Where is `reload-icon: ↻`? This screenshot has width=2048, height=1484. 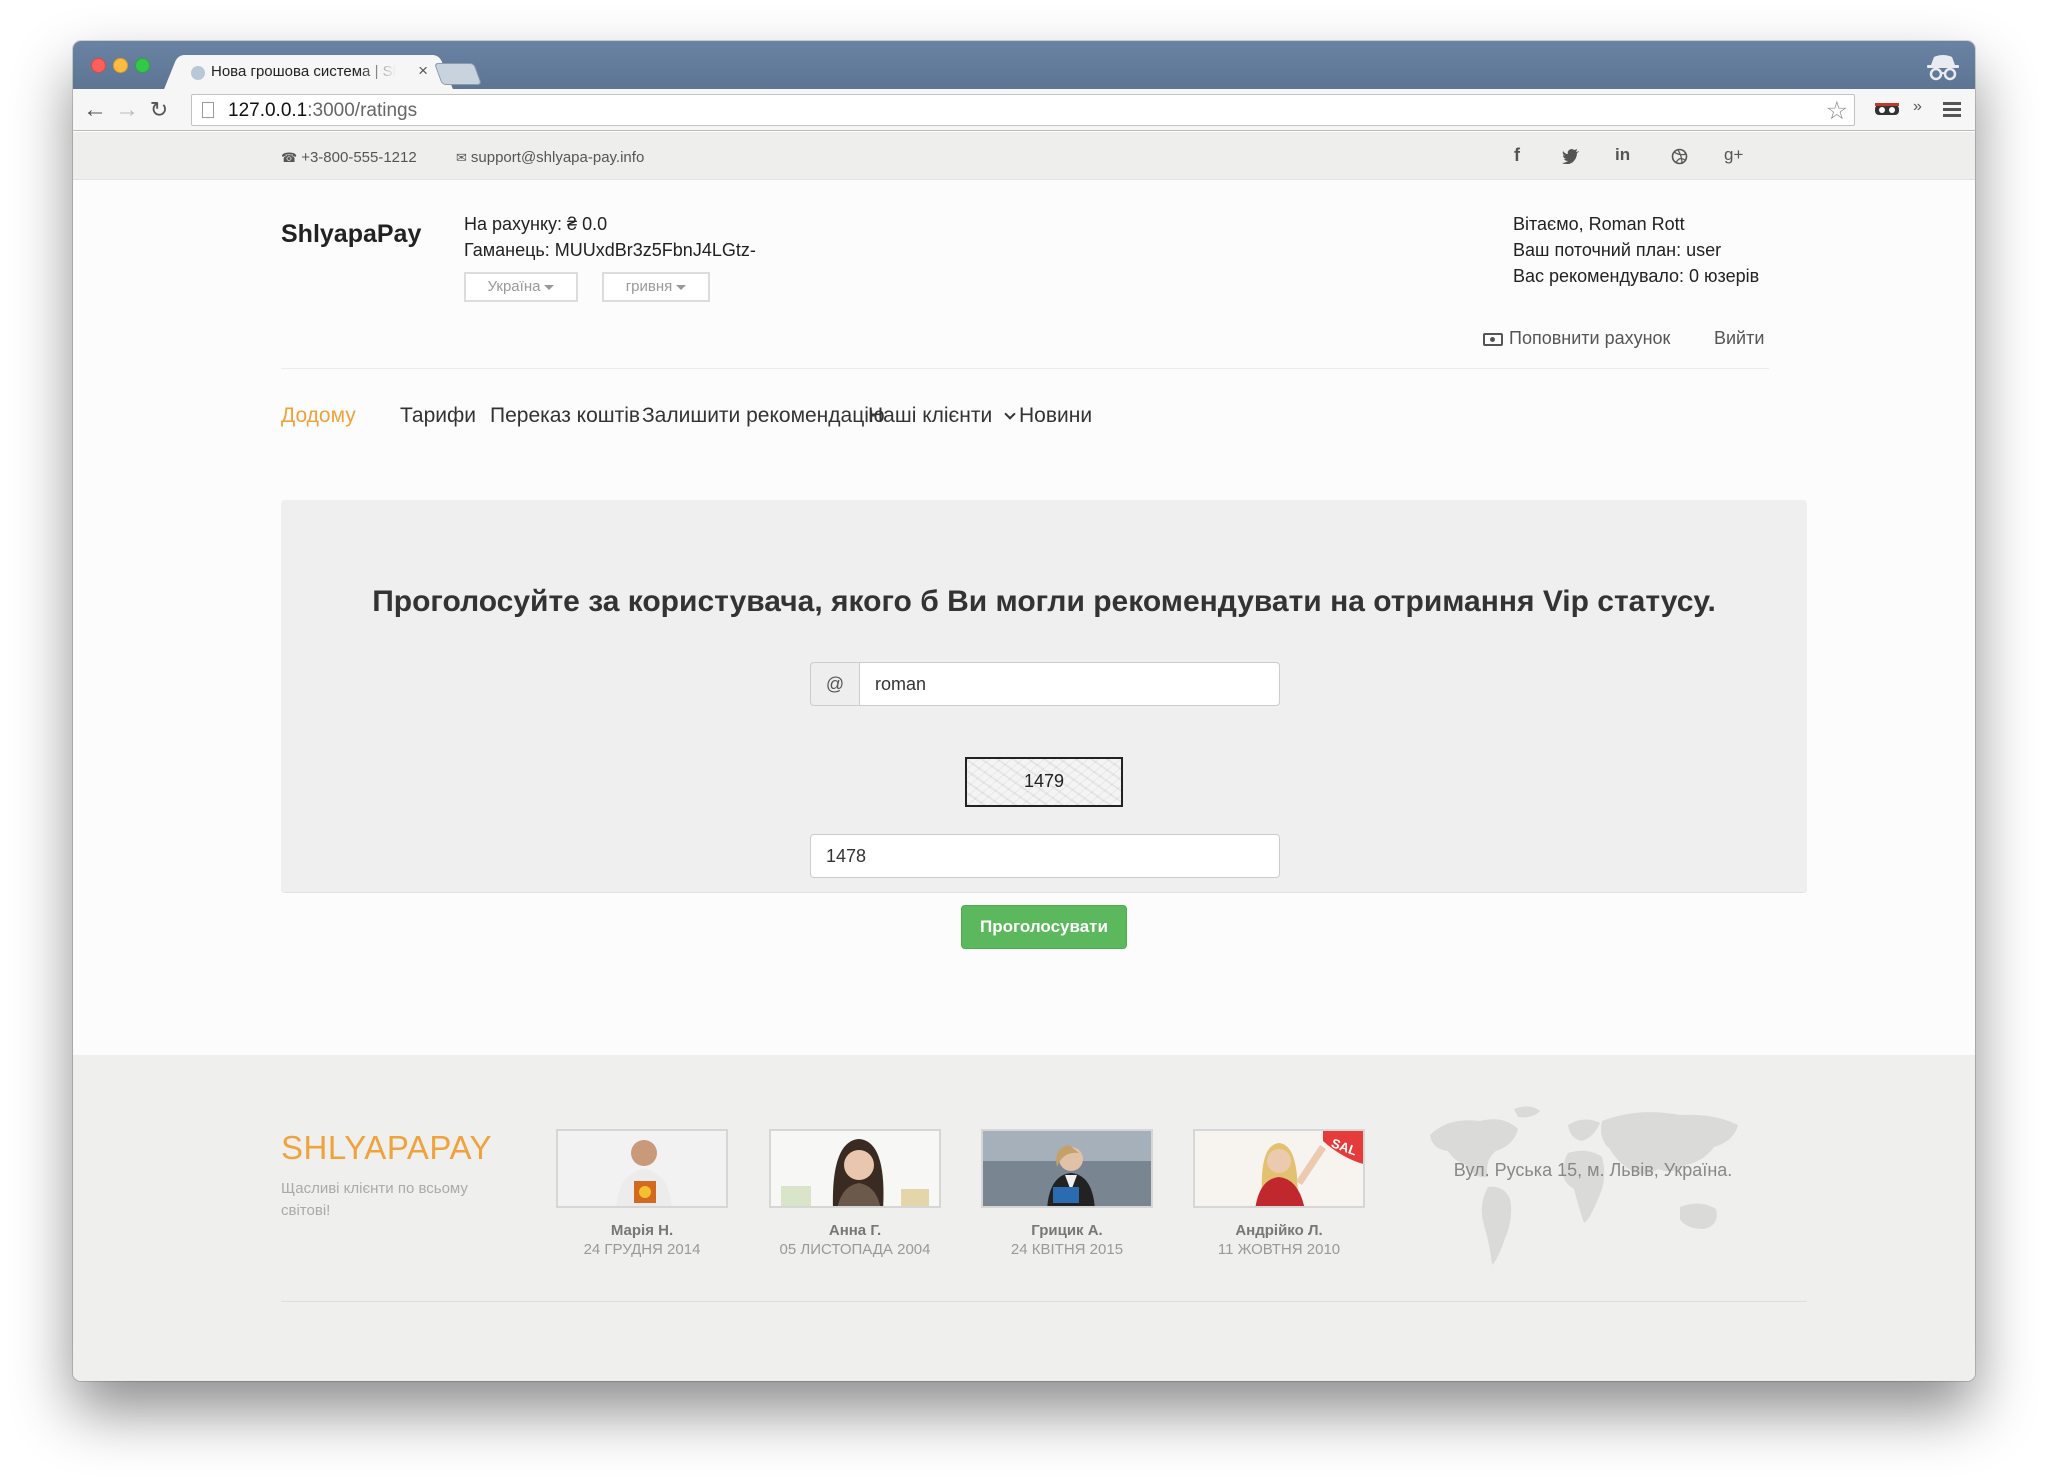
reload-icon: ↻ is located at coordinates (159, 110).